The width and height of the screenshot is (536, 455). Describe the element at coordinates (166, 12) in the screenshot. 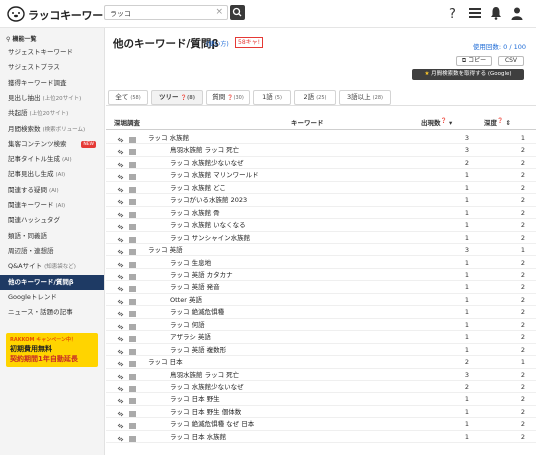

I see `search-input: ラッコ ×` at that location.